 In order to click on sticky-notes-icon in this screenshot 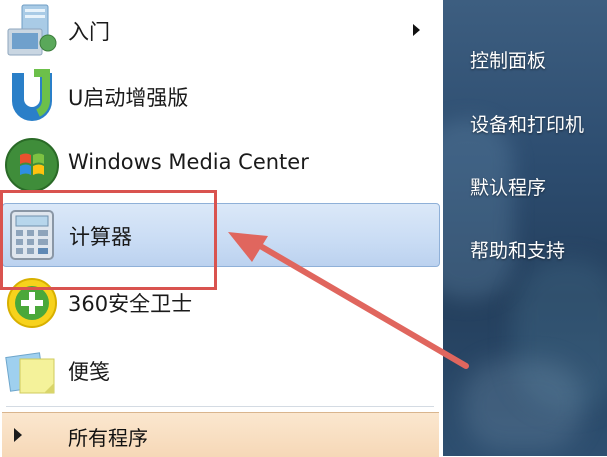, I will do `click(32, 371)`.